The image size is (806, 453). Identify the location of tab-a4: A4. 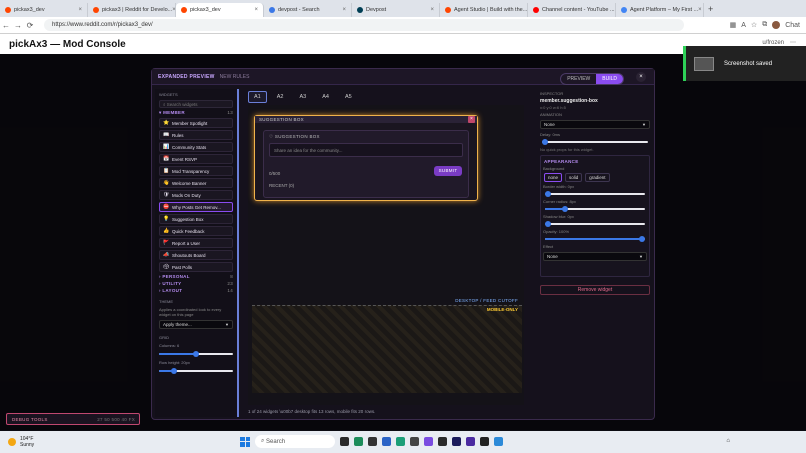
(325, 97).